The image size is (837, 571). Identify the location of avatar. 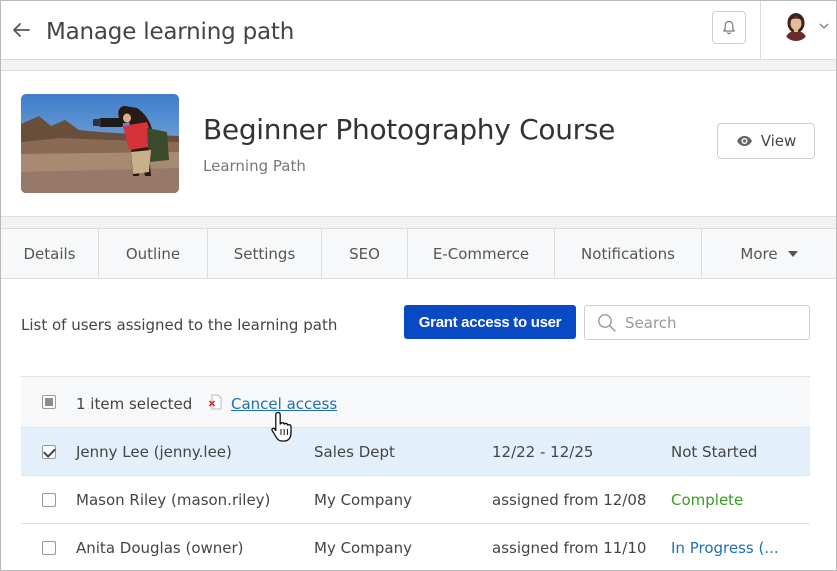
(796, 26).